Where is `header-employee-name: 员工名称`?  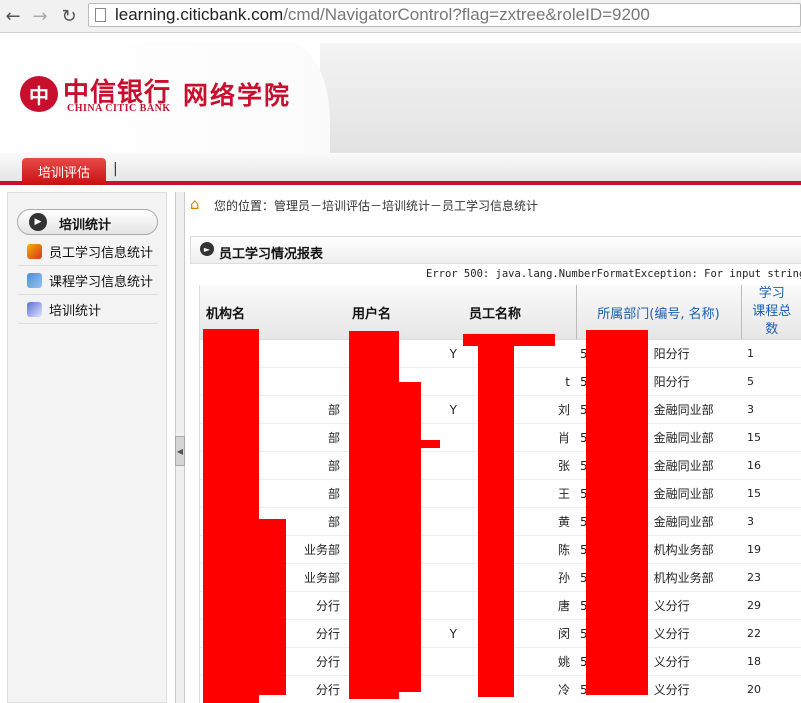
header-employee-name: 员工名称 is located at coordinates (519, 312).